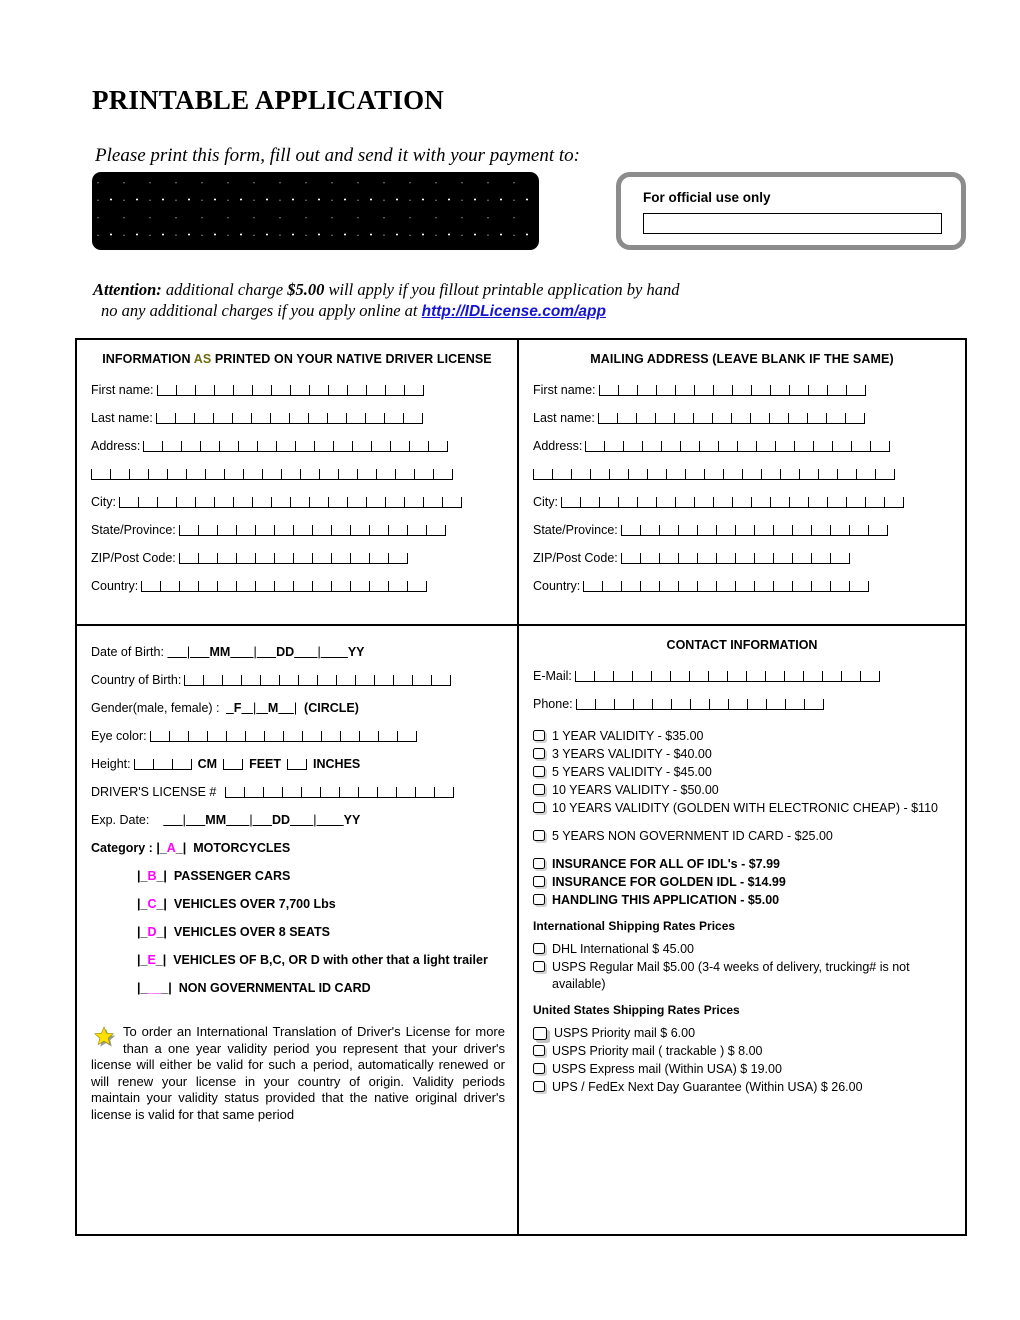  Describe the element at coordinates (742, 676) in the screenshot. I see `contact-field-email: E-Mail:` at that location.